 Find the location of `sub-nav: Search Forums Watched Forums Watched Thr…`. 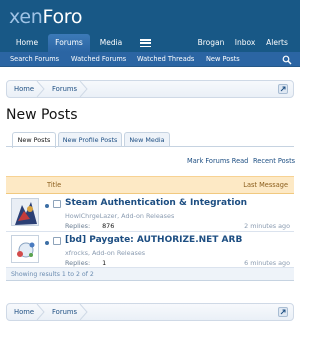

sub-nav: Search Forums Watched Forums Watched Thr… is located at coordinates (150, 59).